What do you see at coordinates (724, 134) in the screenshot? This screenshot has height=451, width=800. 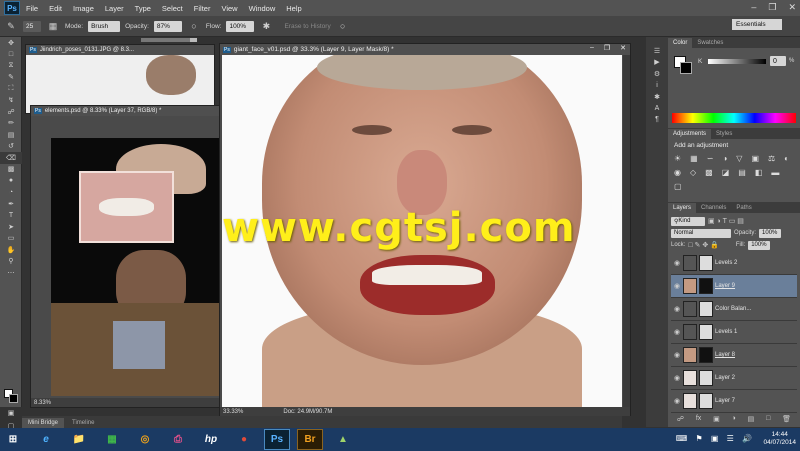 I see `tab-styles: Styles` at bounding box center [724, 134].